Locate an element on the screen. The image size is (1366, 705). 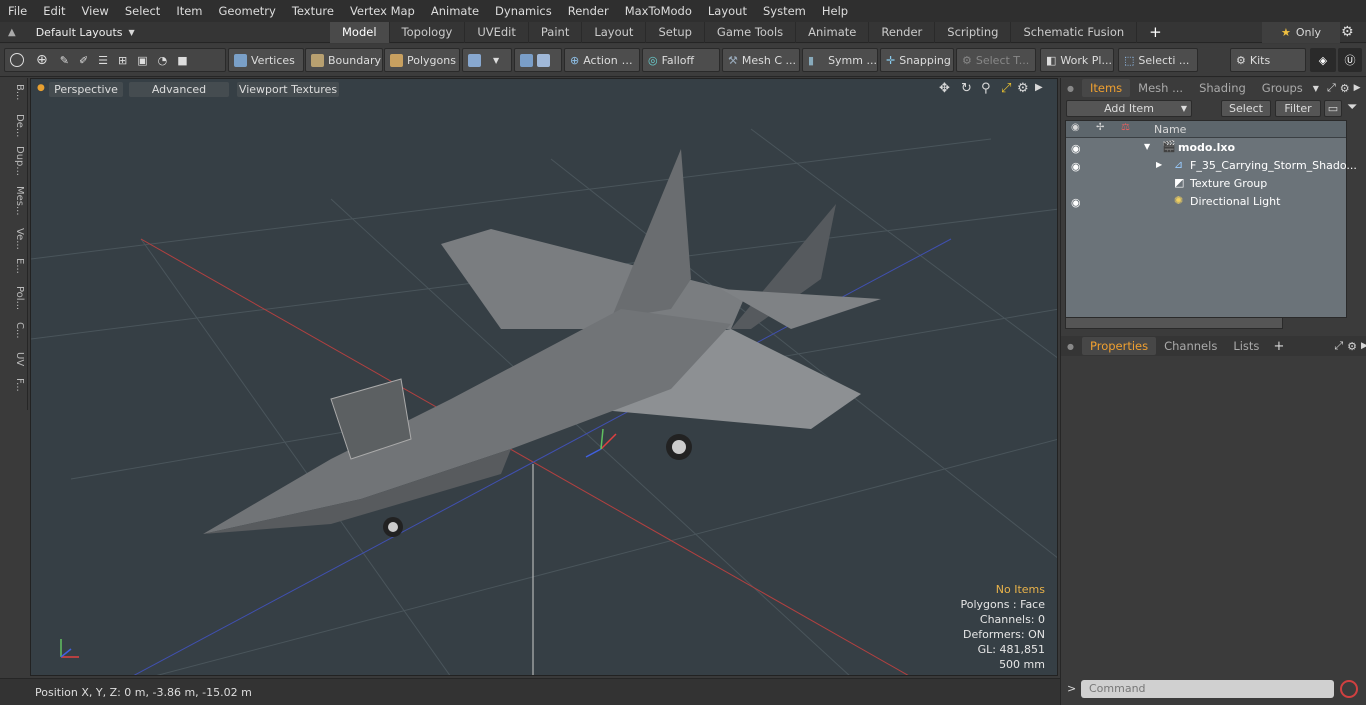
center-icon: ⊞ is located at coordinates (122, 60).